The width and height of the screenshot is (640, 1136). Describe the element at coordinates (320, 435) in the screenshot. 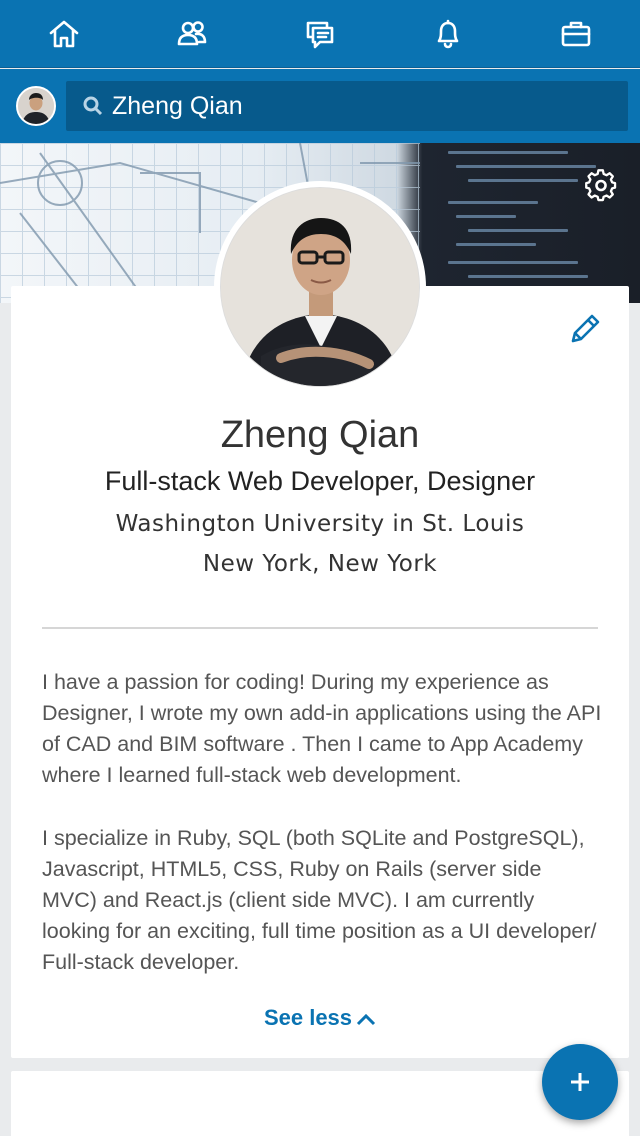

I see `profile-name: Zheng Qian` at that location.